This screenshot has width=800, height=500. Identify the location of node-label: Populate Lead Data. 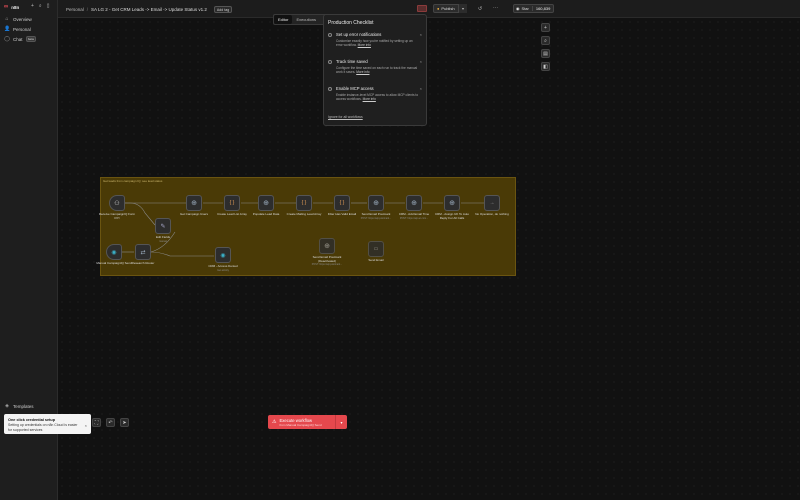
(266, 214).